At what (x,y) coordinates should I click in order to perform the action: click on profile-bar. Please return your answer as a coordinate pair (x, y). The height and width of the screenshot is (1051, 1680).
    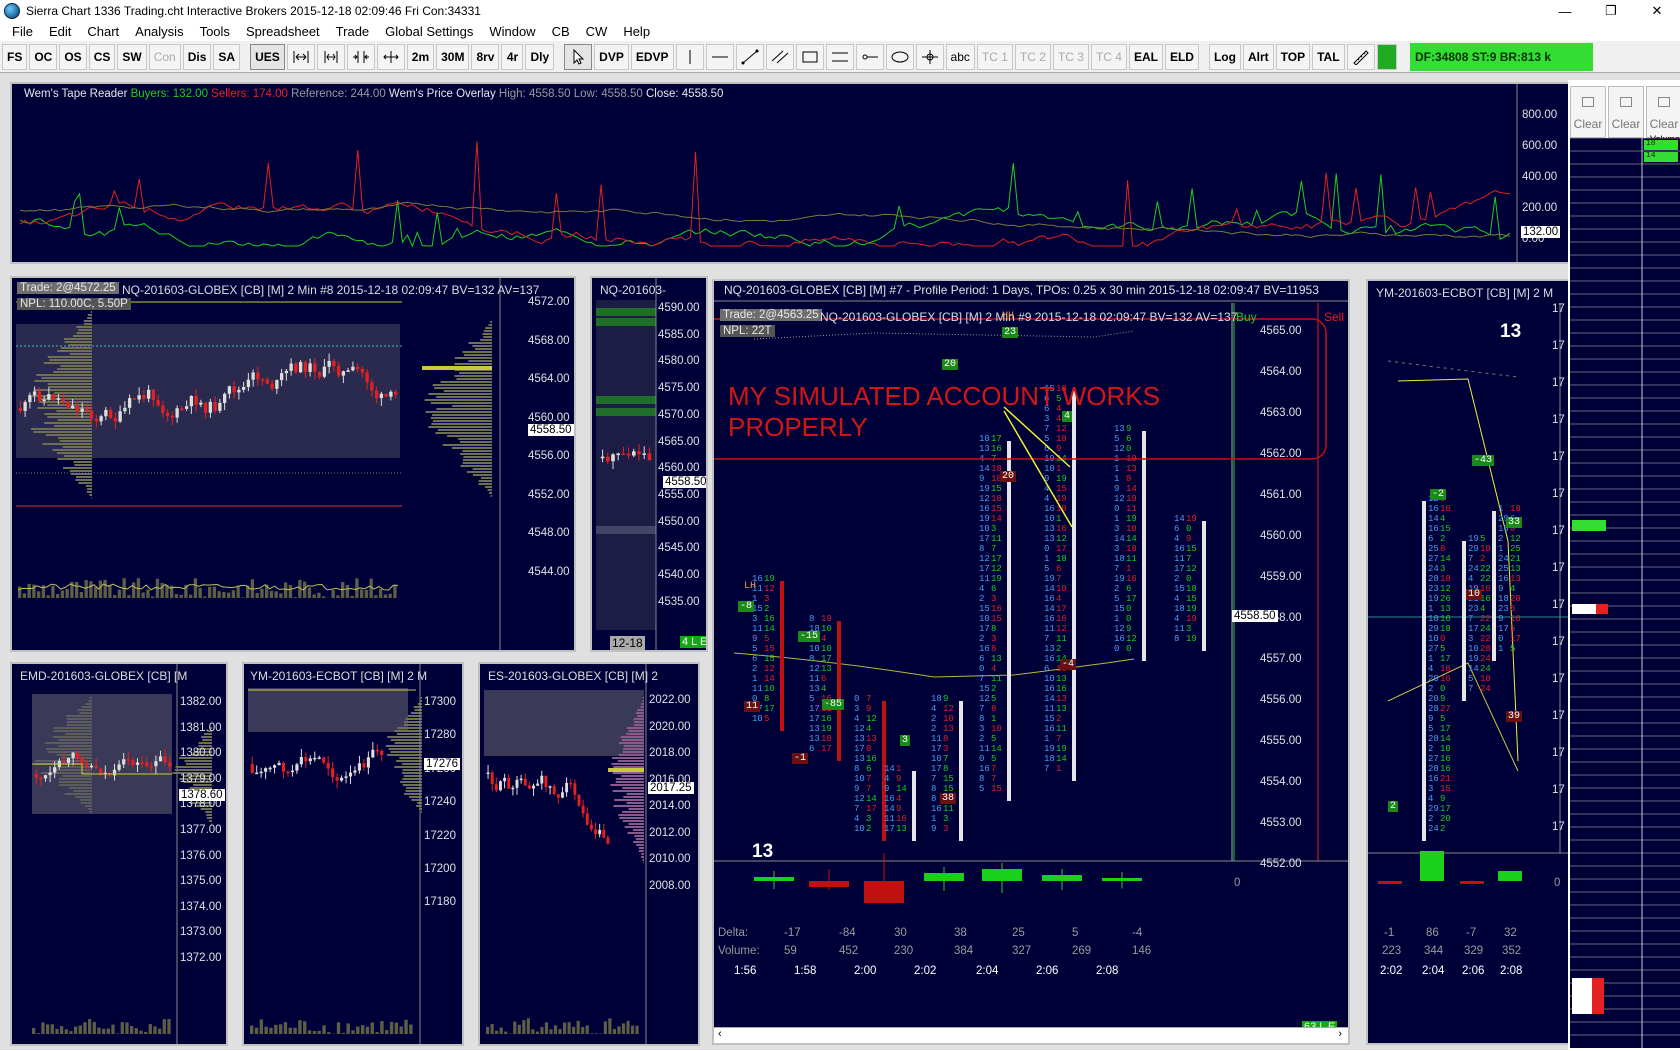
    Looking at the image, I should click on (61, 429).